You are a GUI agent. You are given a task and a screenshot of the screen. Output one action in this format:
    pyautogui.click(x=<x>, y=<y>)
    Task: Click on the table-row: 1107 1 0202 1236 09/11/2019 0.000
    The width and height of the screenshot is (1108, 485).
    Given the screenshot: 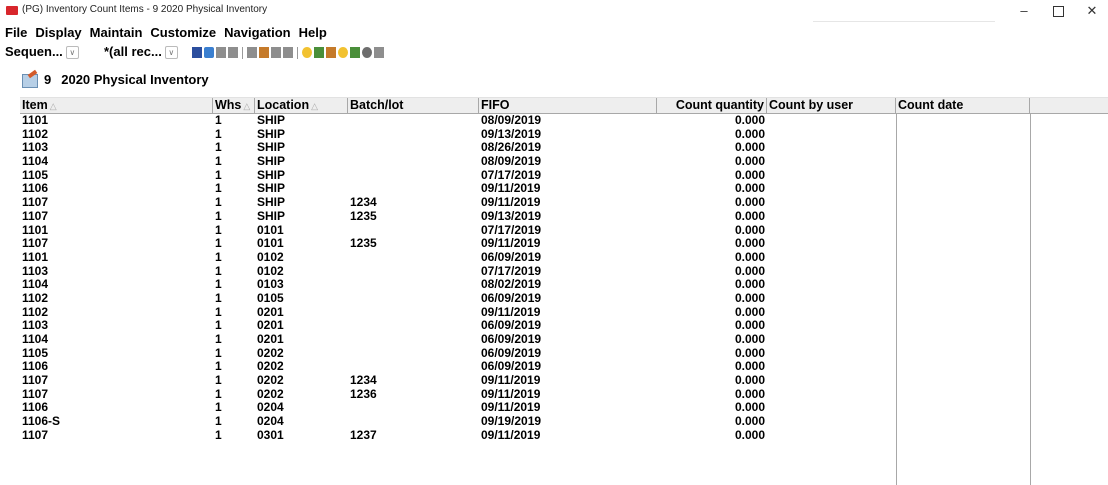 What is the action you would take?
    pyautogui.click(x=525, y=395)
    